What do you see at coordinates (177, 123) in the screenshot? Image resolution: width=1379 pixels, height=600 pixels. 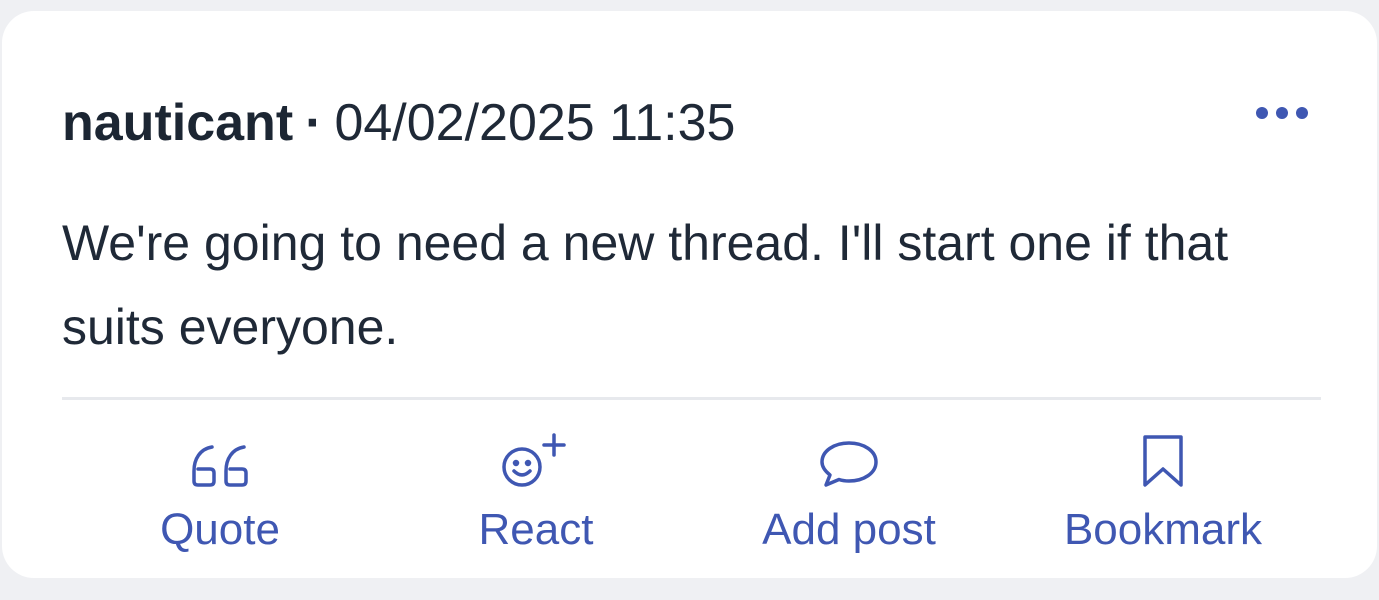 I see `post-author: nauticant` at bounding box center [177, 123].